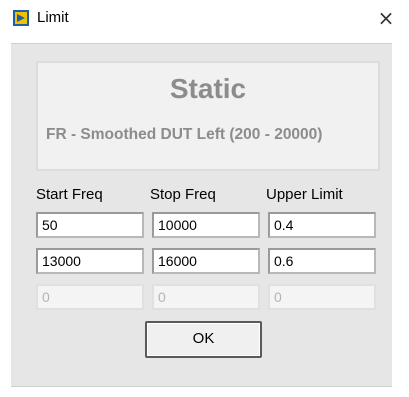  What do you see at coordinates (69, 194) in the screenshot?
I see `header-start-freq: Start Freq` at bounding box center [69, 194].